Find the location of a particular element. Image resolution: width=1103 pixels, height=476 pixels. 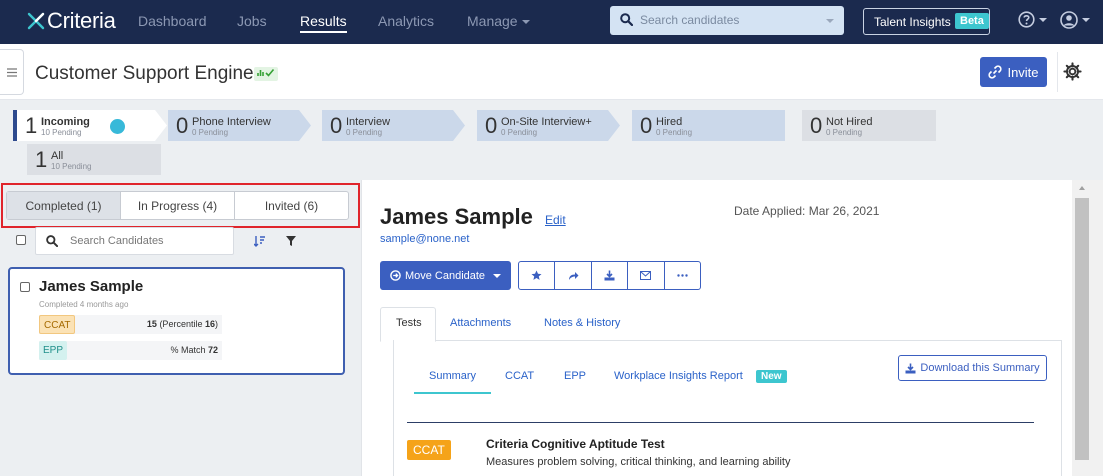

user-menu is located at coordinates (1075, 20).